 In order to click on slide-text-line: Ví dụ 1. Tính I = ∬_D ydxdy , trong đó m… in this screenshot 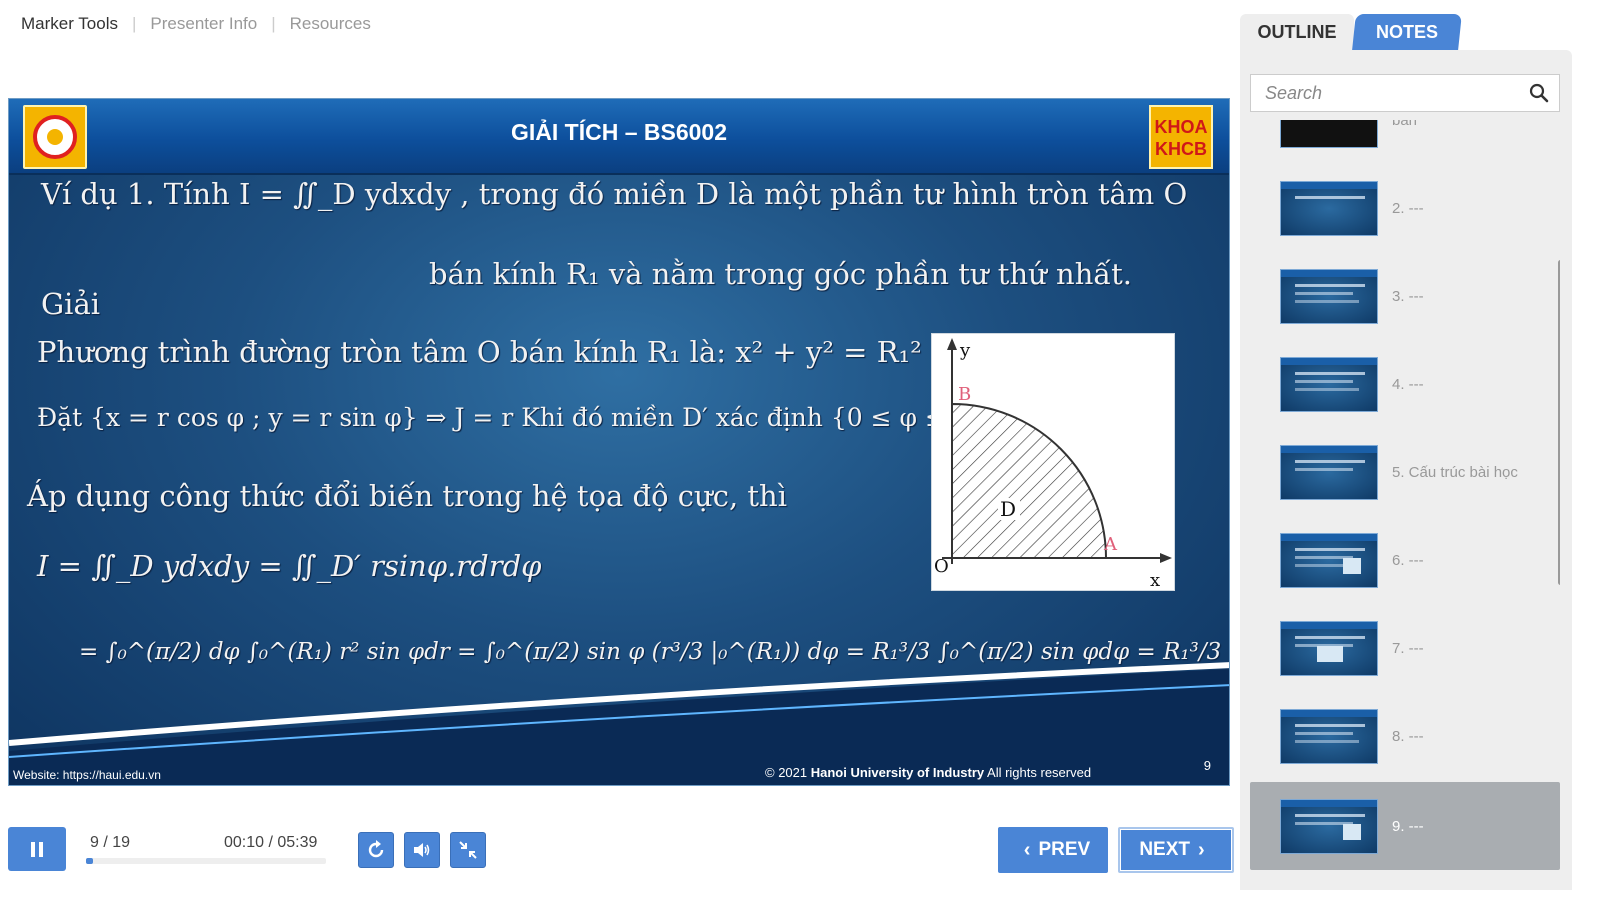, I will do `click(614, 194)`.